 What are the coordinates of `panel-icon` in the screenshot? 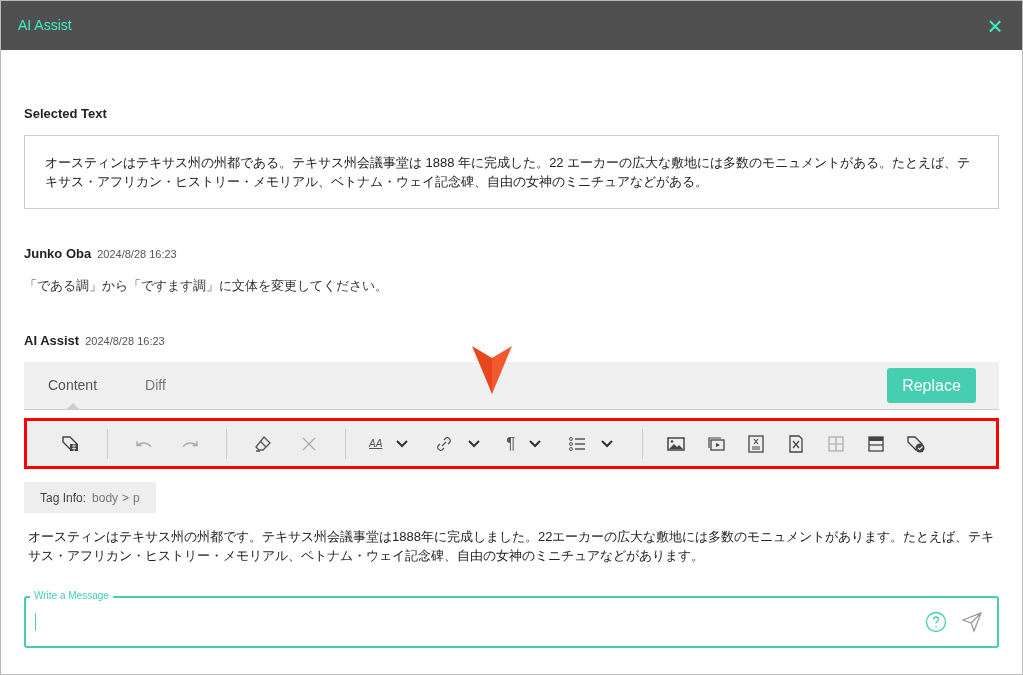 It's located at (876, 443).